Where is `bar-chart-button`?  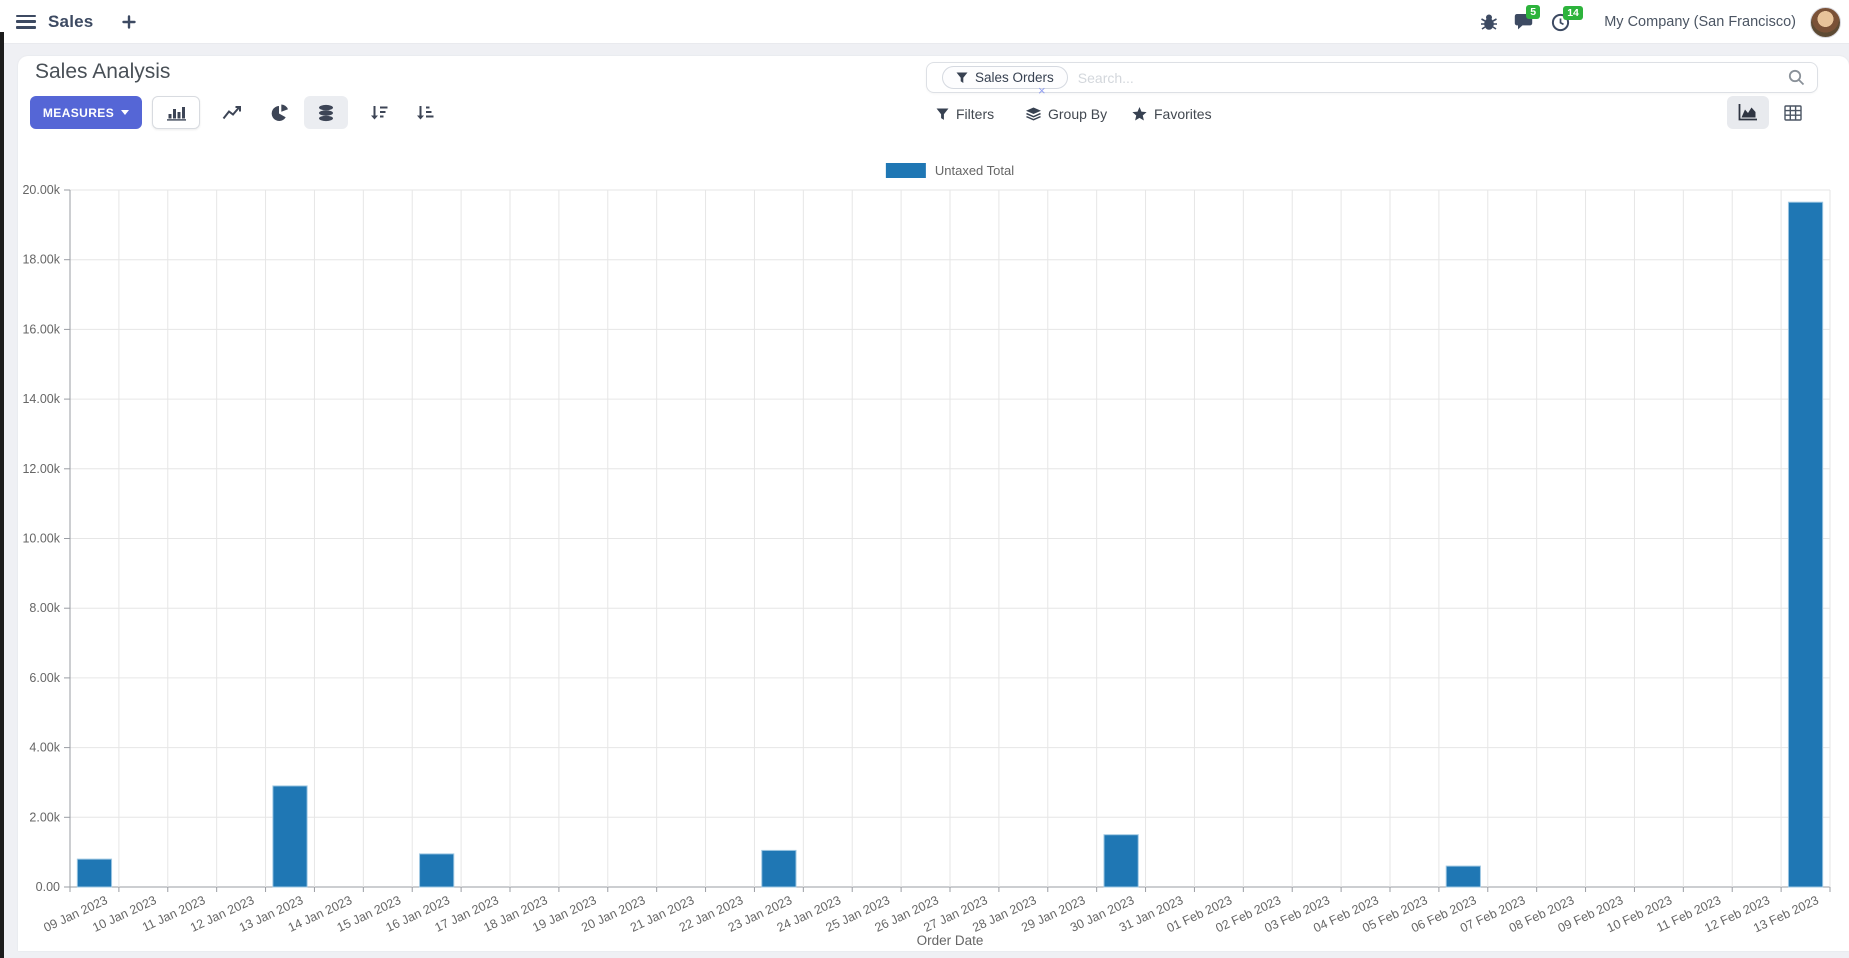 bar-chart-button is located at coordinates (176, 112).